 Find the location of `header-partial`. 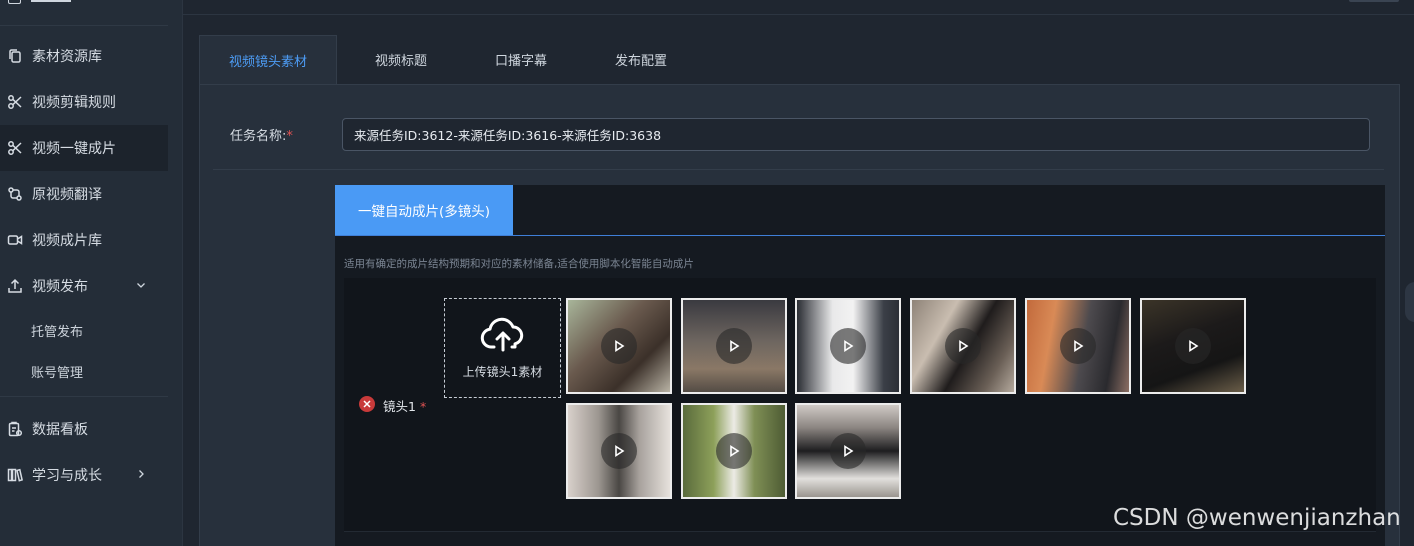

header-partial is located at coordinates (1374, 1).